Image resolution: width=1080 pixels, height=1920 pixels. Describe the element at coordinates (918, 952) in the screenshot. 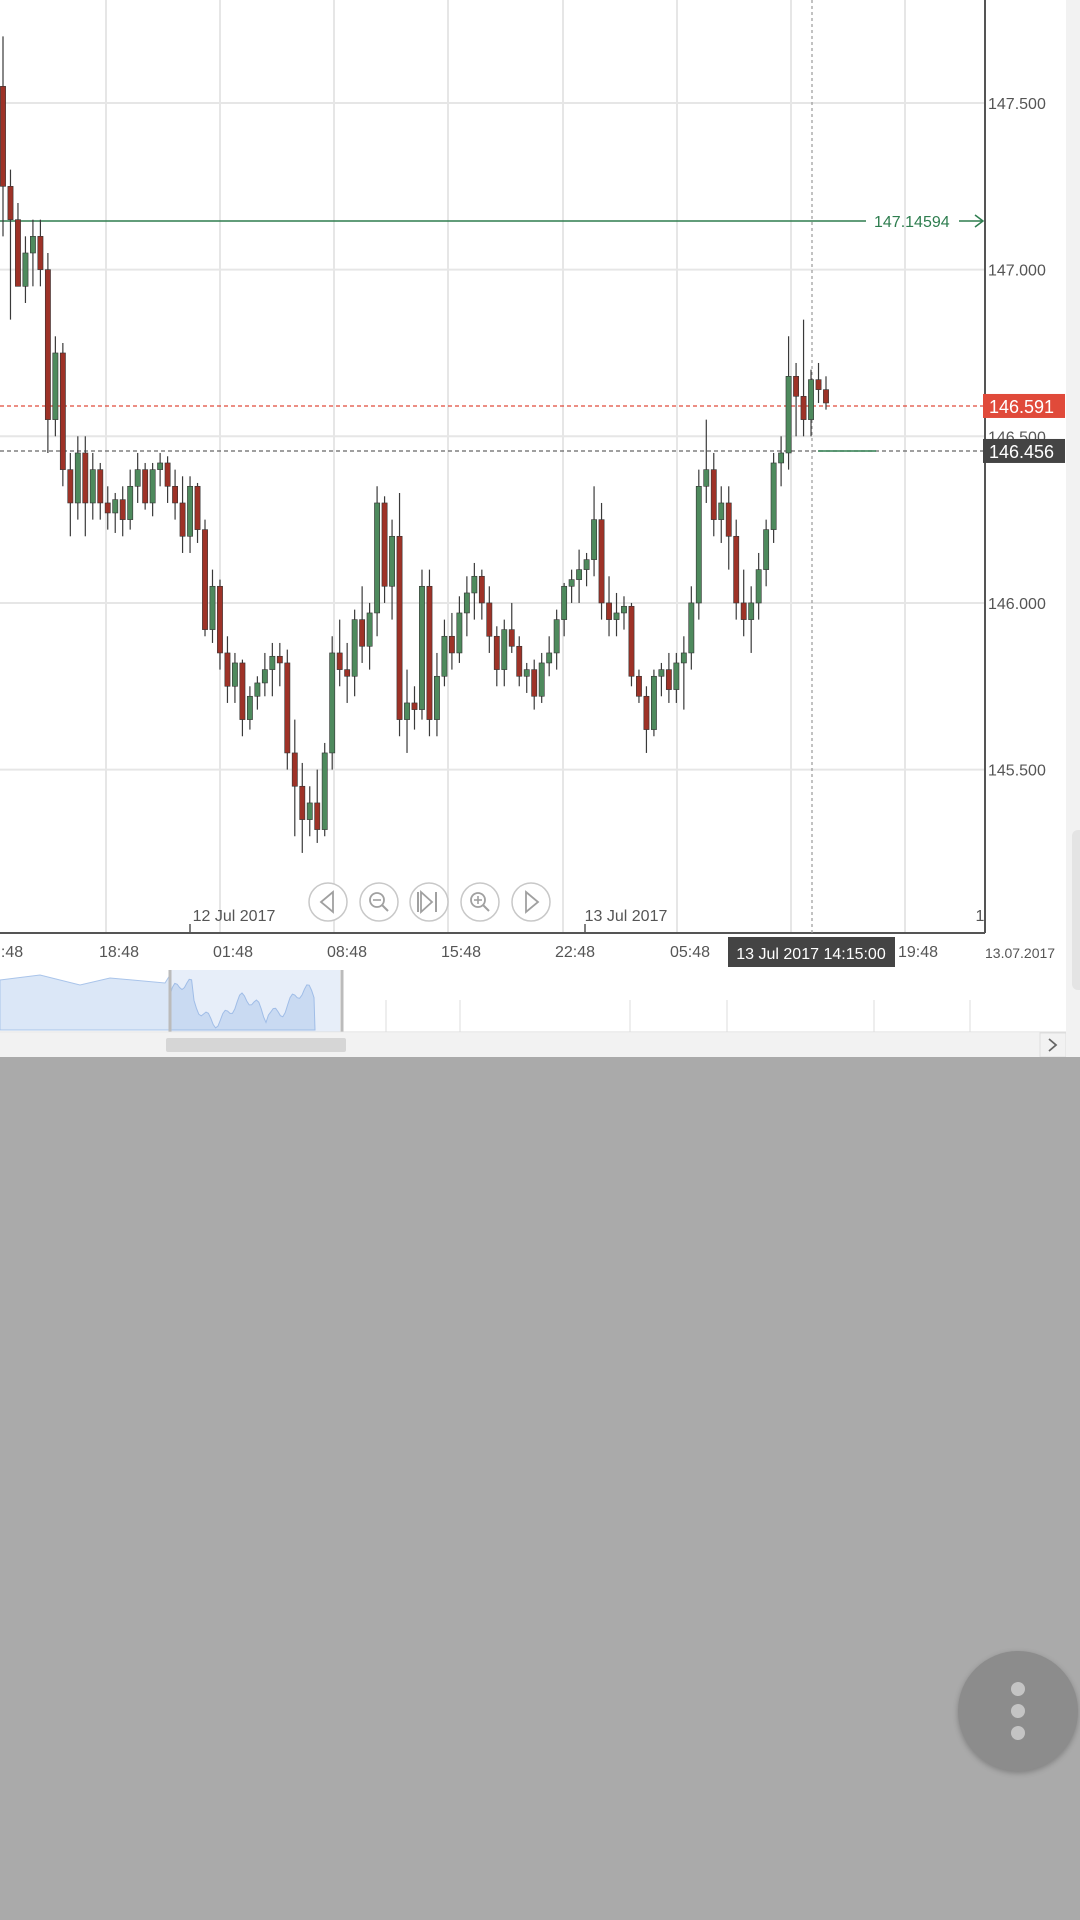

I see `x-tick-label: 19:48` at that location.